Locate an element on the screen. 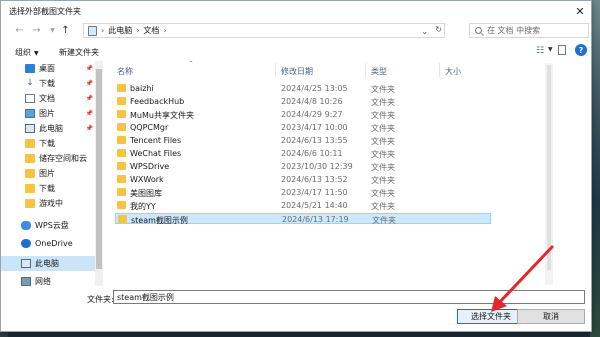 Image resolution: width=600 pixels, height=337 pixels. list-item: FeedbackHub 2024/4/8 10:26 文件夹 is located at coordinates (303, 101).